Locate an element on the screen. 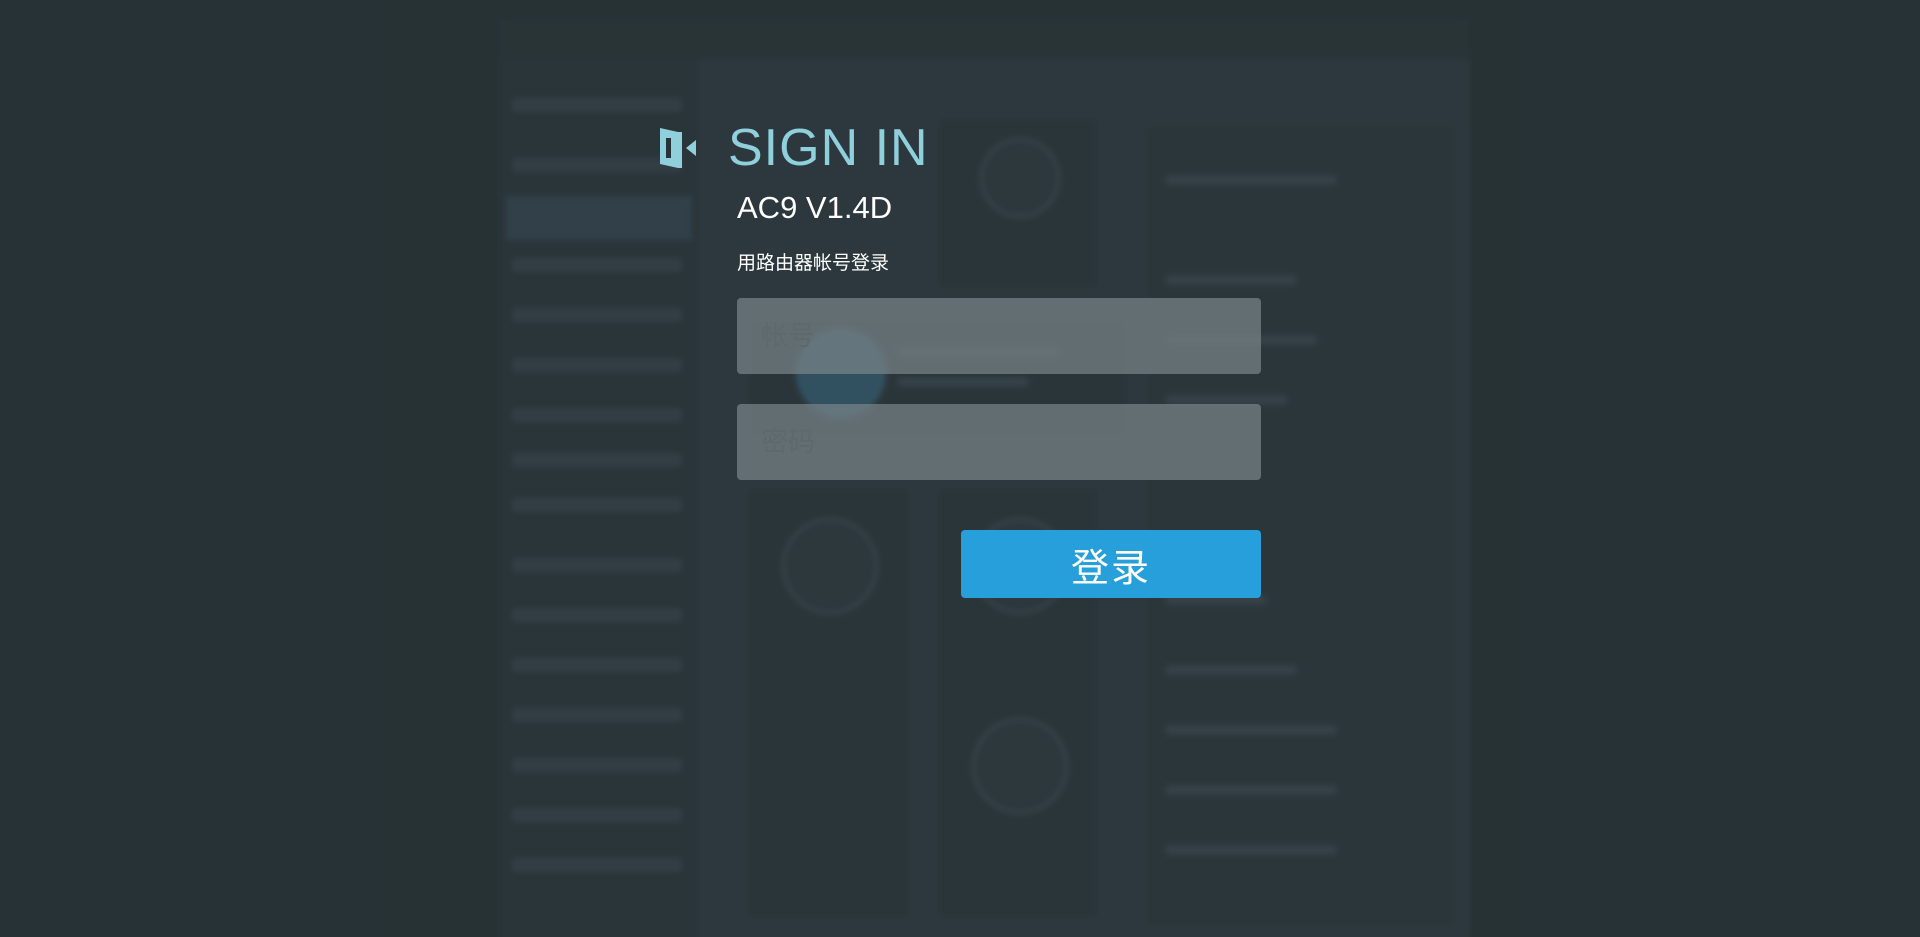  account-input is located at coordinates (999, 336).